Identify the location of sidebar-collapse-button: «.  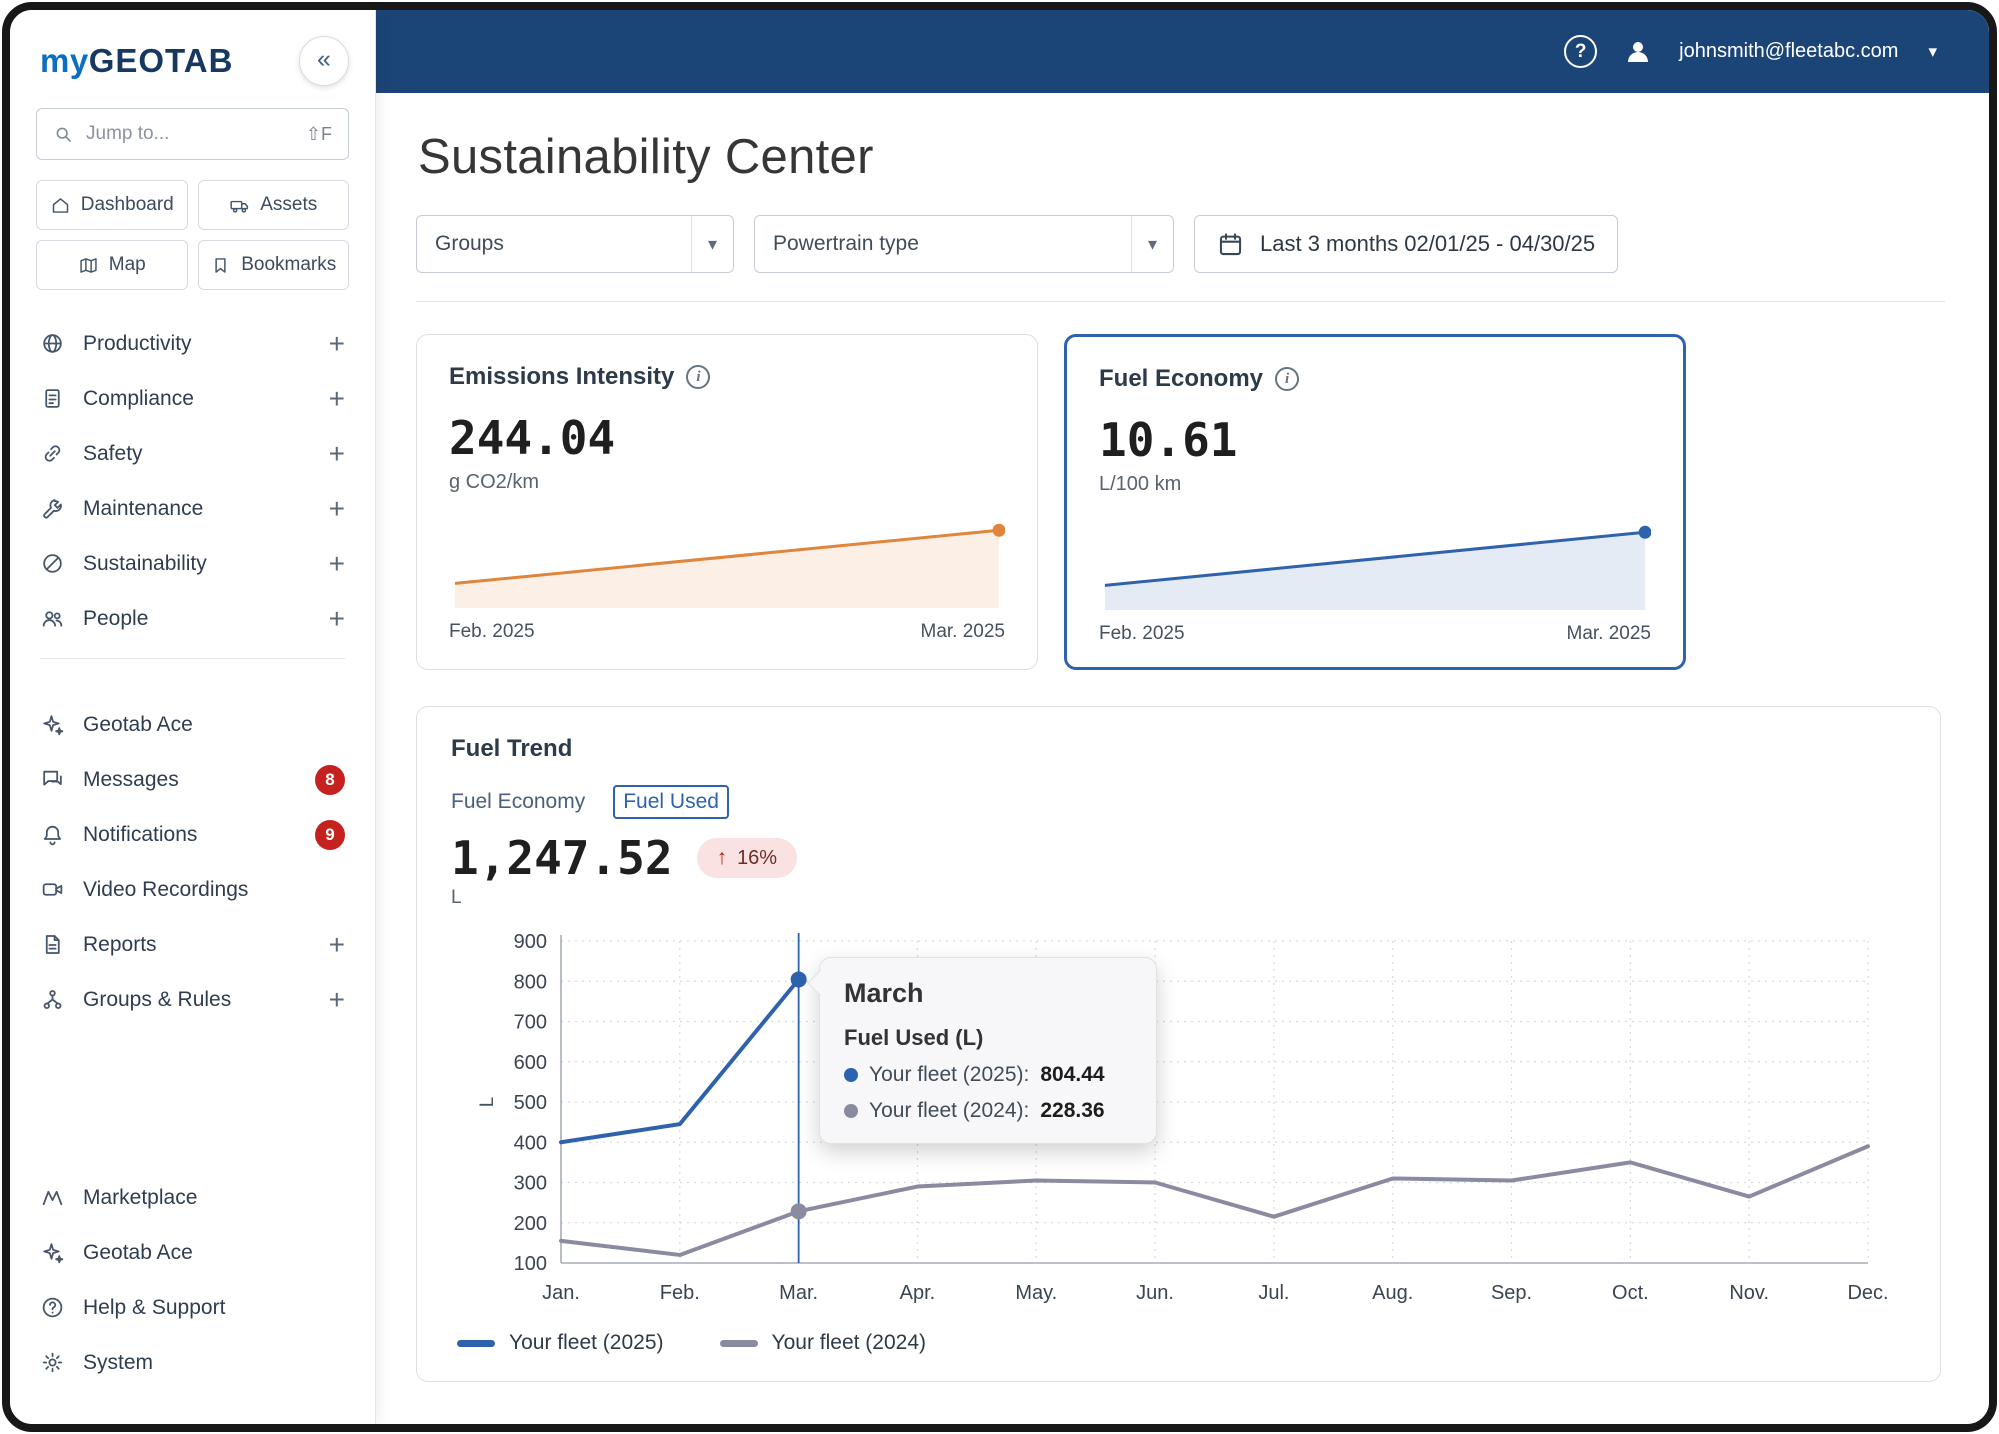
(324, 61).